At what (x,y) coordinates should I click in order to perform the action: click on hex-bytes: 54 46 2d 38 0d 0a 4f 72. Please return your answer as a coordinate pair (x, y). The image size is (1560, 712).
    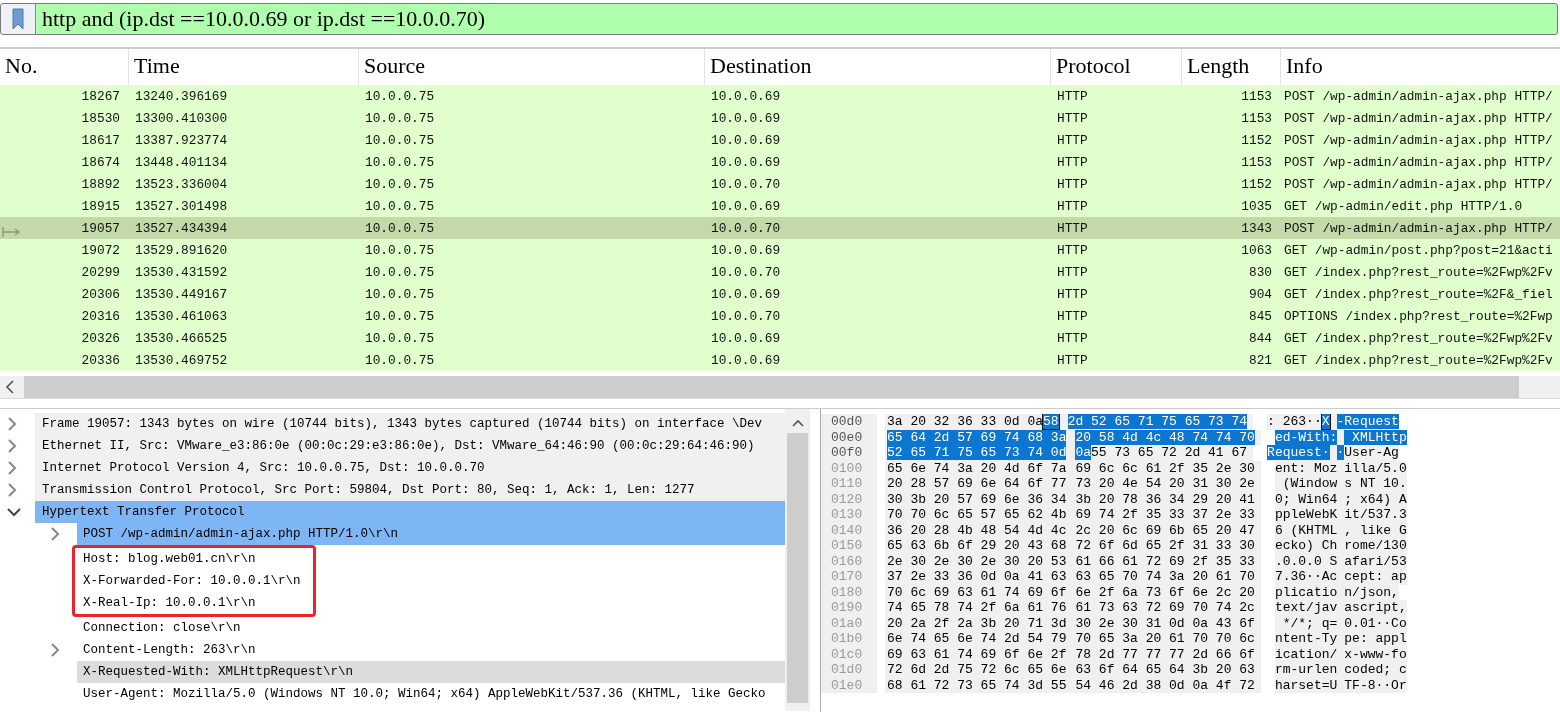
    Looking at the image, I should click on (1164, 685).